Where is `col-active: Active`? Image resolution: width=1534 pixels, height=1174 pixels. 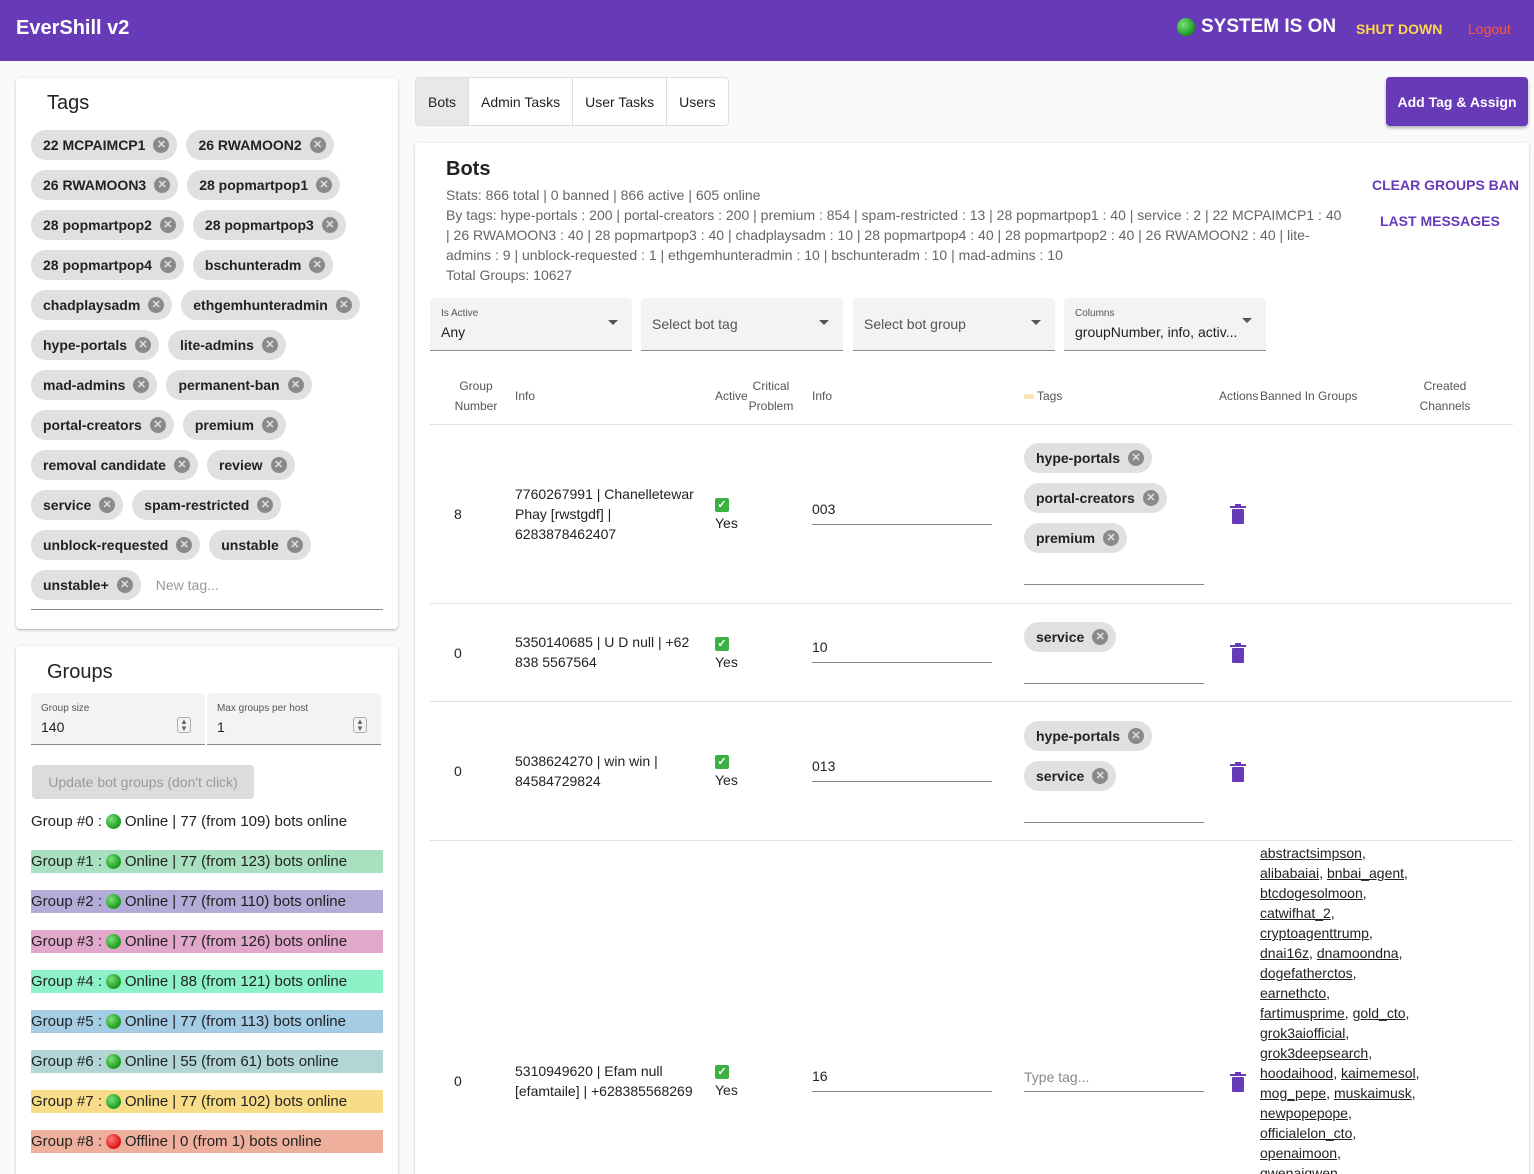
col-active: Active is located at coordinates (731, 396).